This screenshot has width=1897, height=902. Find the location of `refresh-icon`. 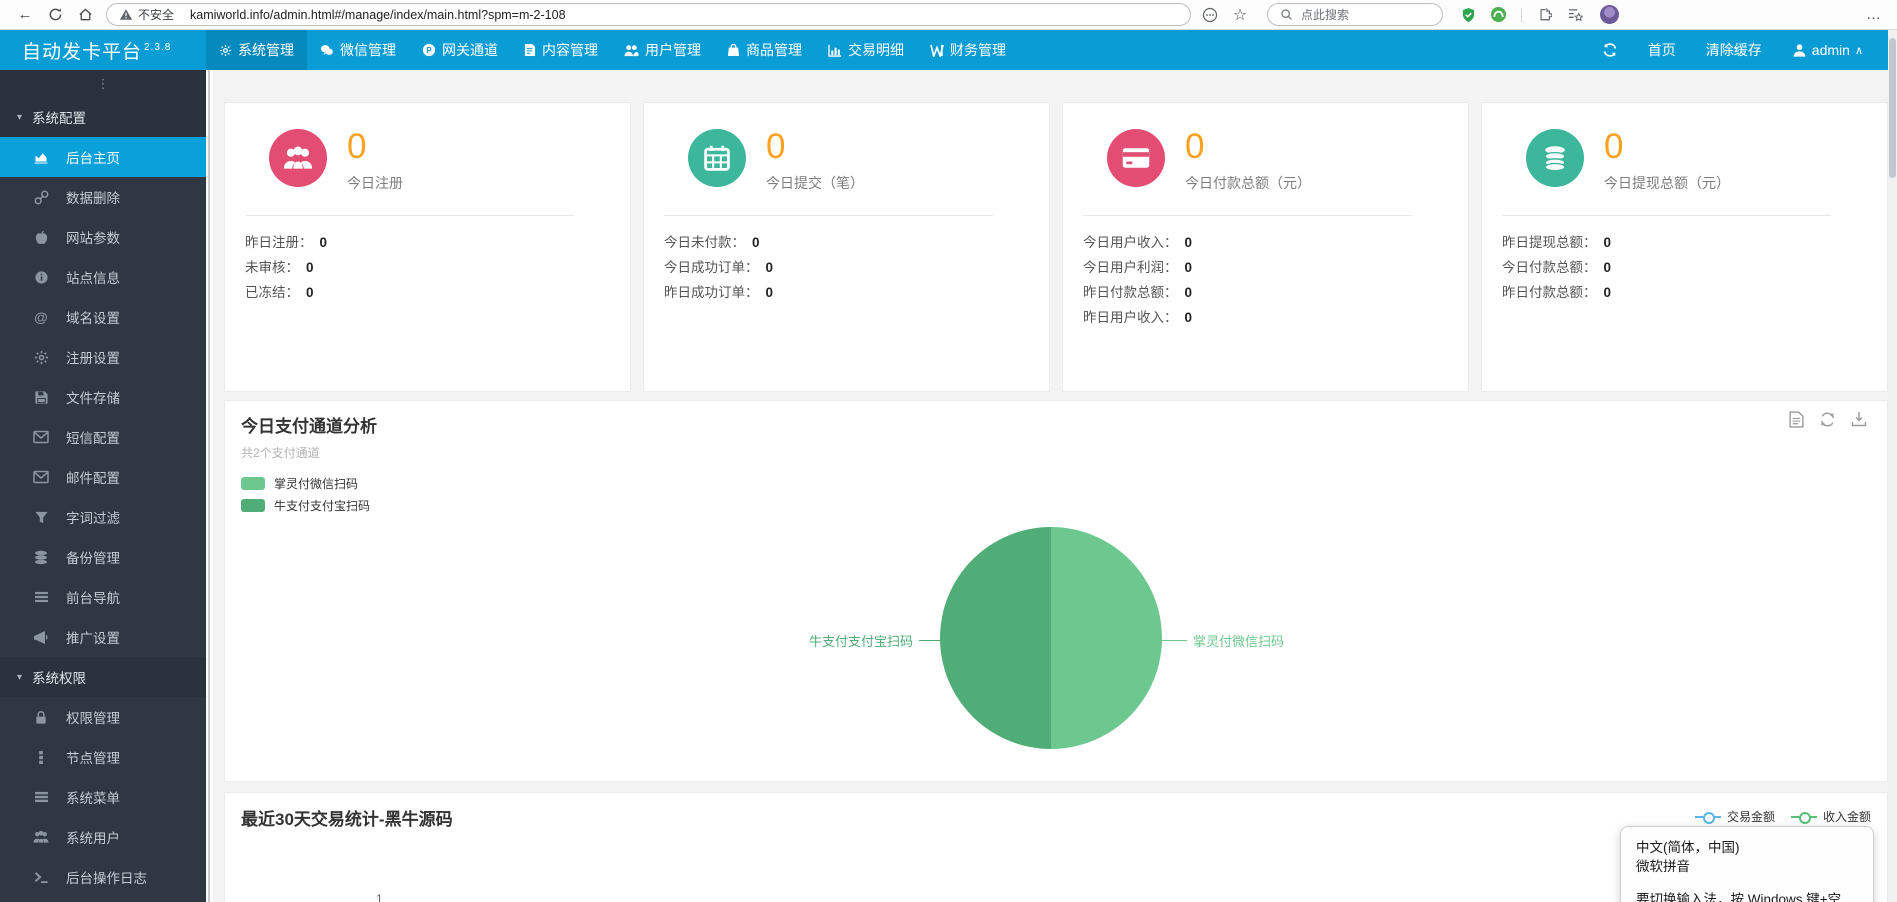

refresh-icon is located at coordinates (1610, 50).